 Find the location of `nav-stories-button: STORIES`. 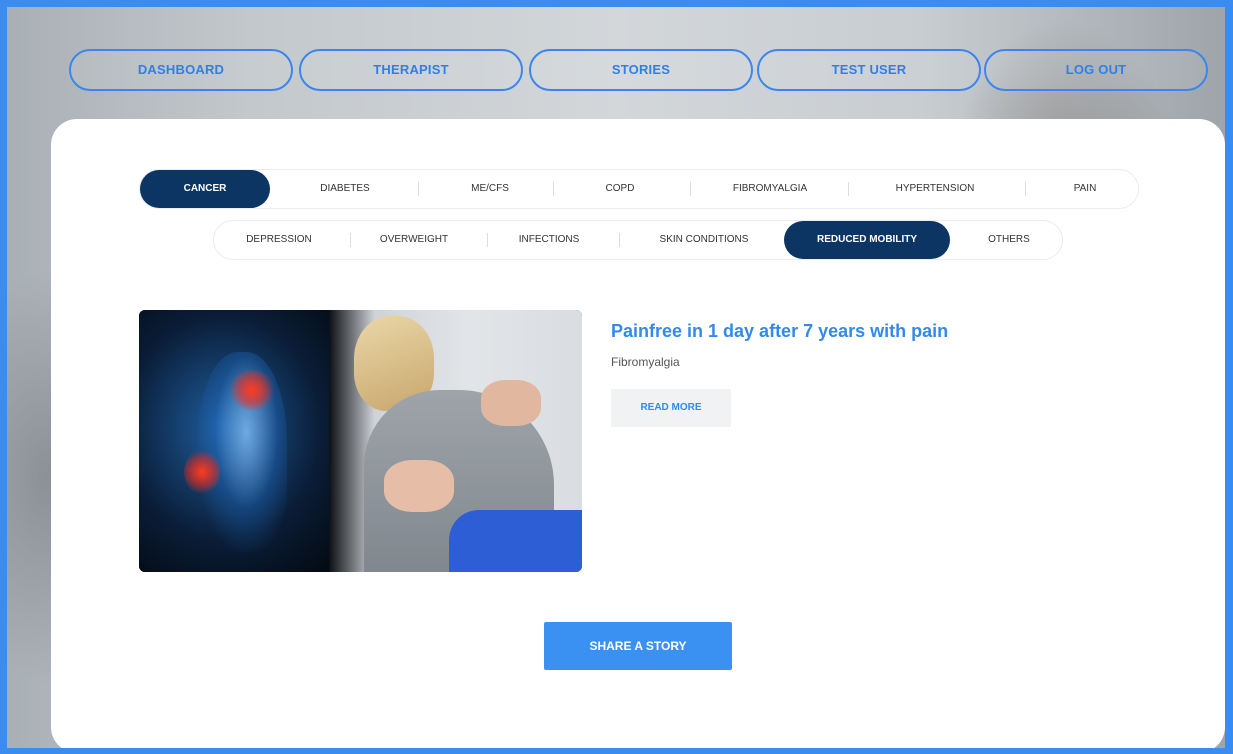

nav-stories-button: STORIES is located at coordinates (641, 70).